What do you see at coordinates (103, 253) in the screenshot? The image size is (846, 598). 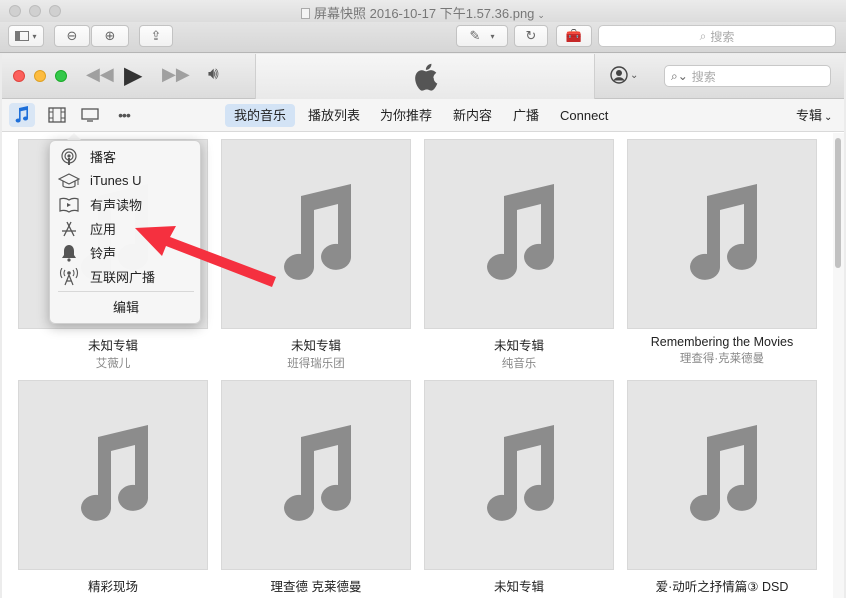 I see `popup-item-label: 铃声` at bounding box center [103, 253].